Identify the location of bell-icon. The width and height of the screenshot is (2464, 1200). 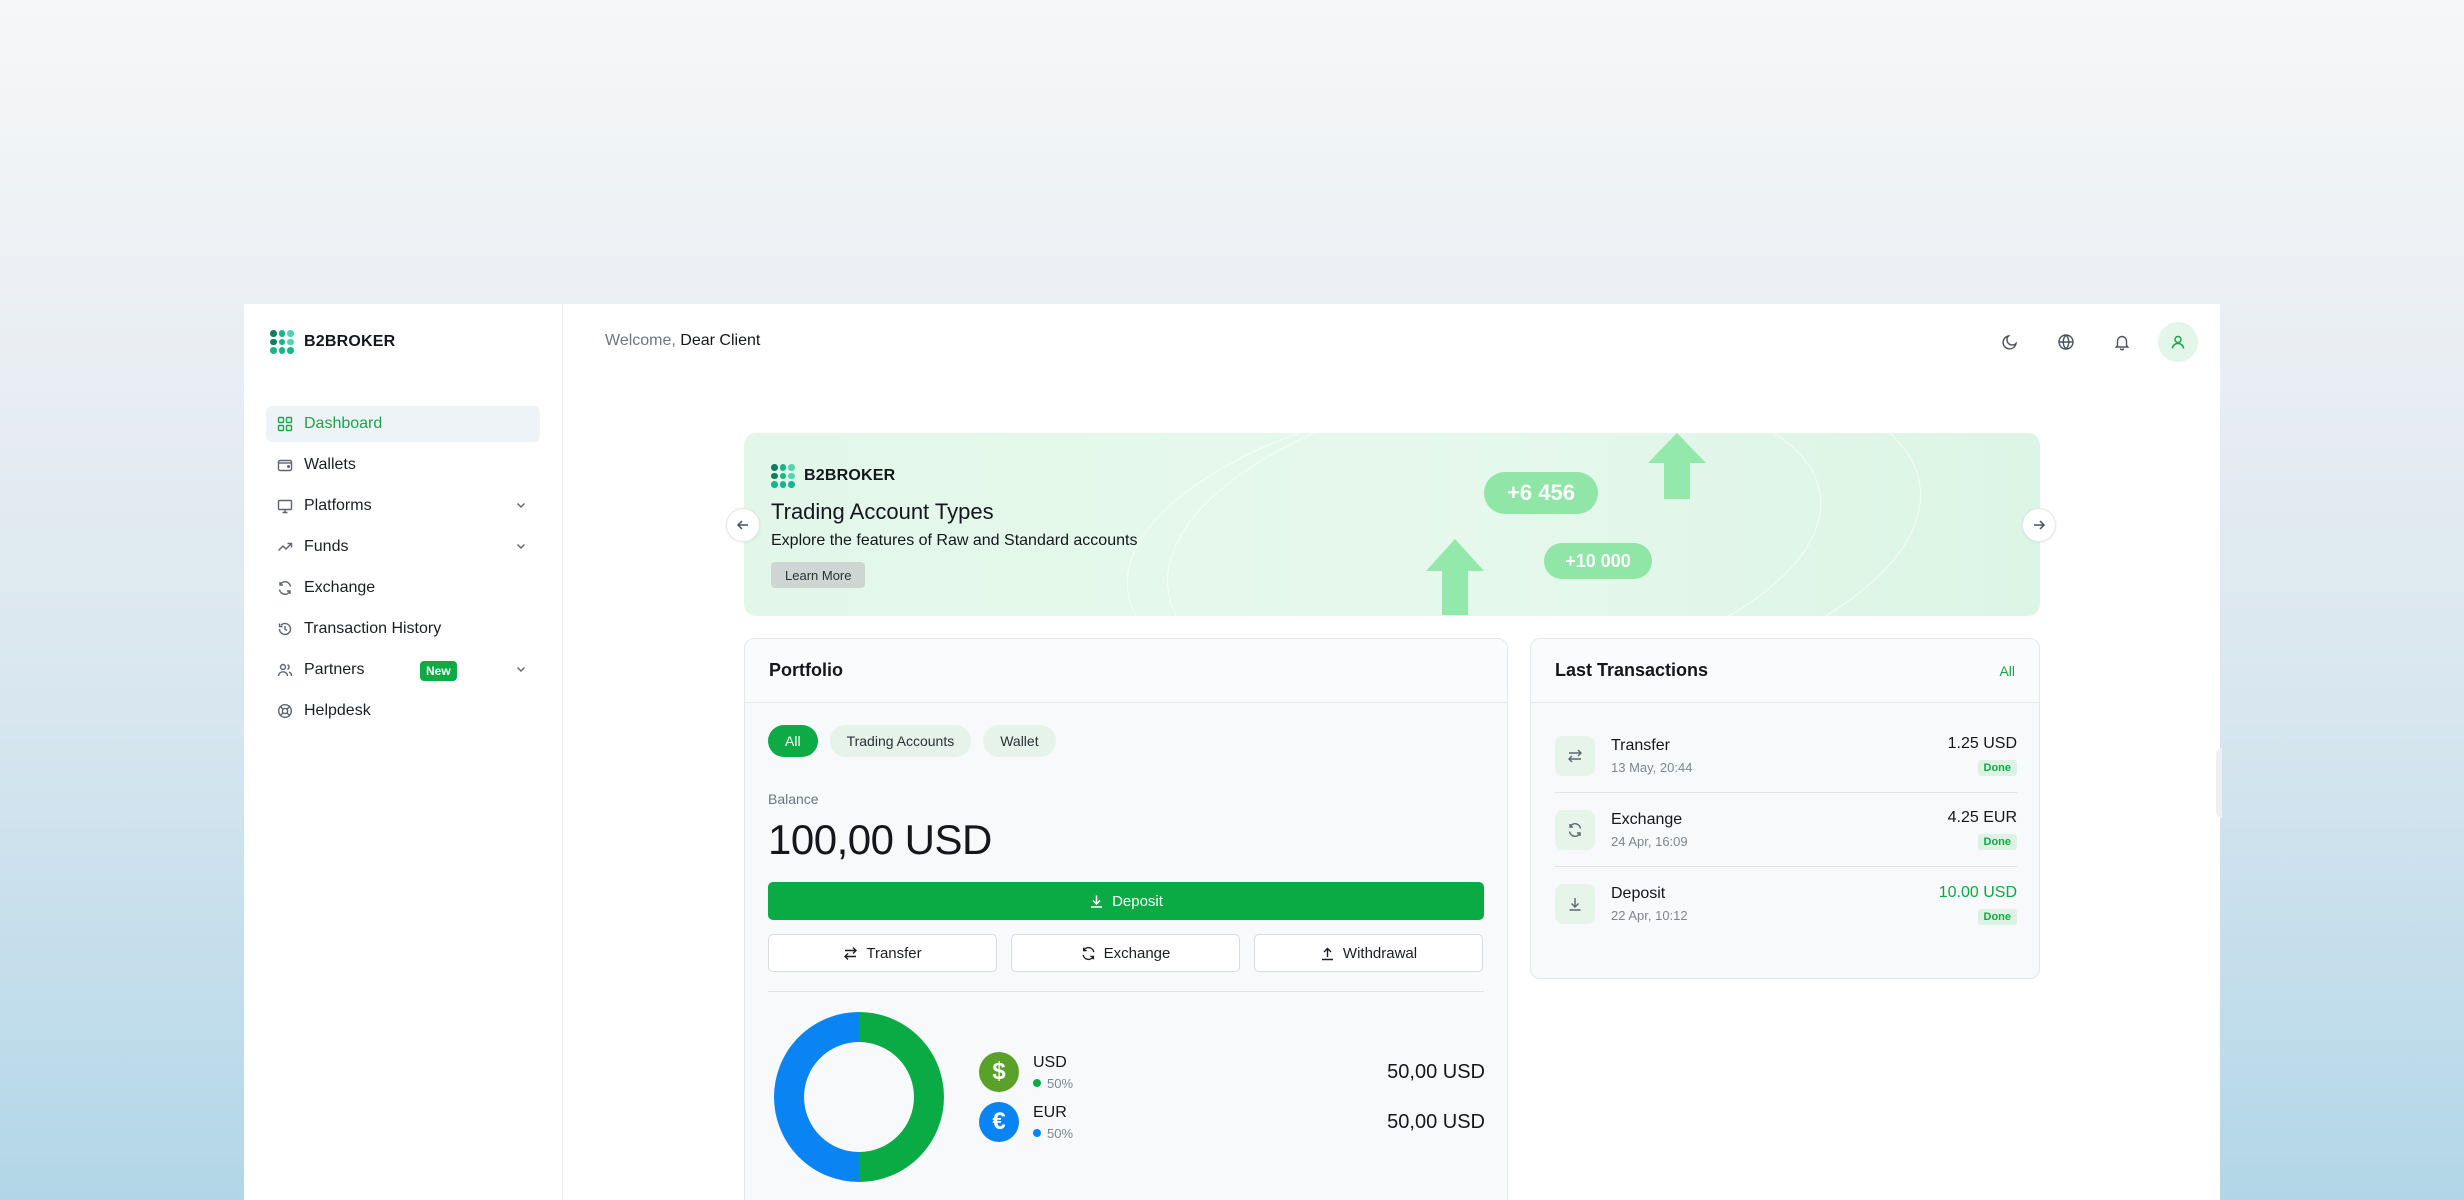
(2122, 342).